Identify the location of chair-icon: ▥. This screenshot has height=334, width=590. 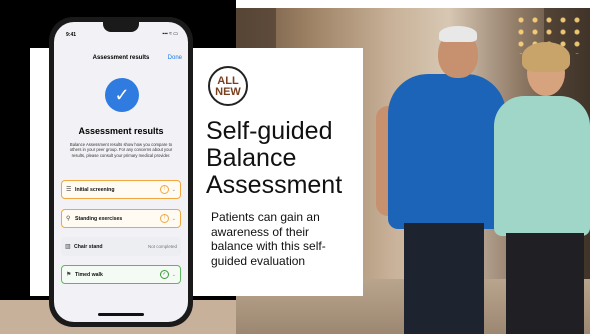
(68, 247).